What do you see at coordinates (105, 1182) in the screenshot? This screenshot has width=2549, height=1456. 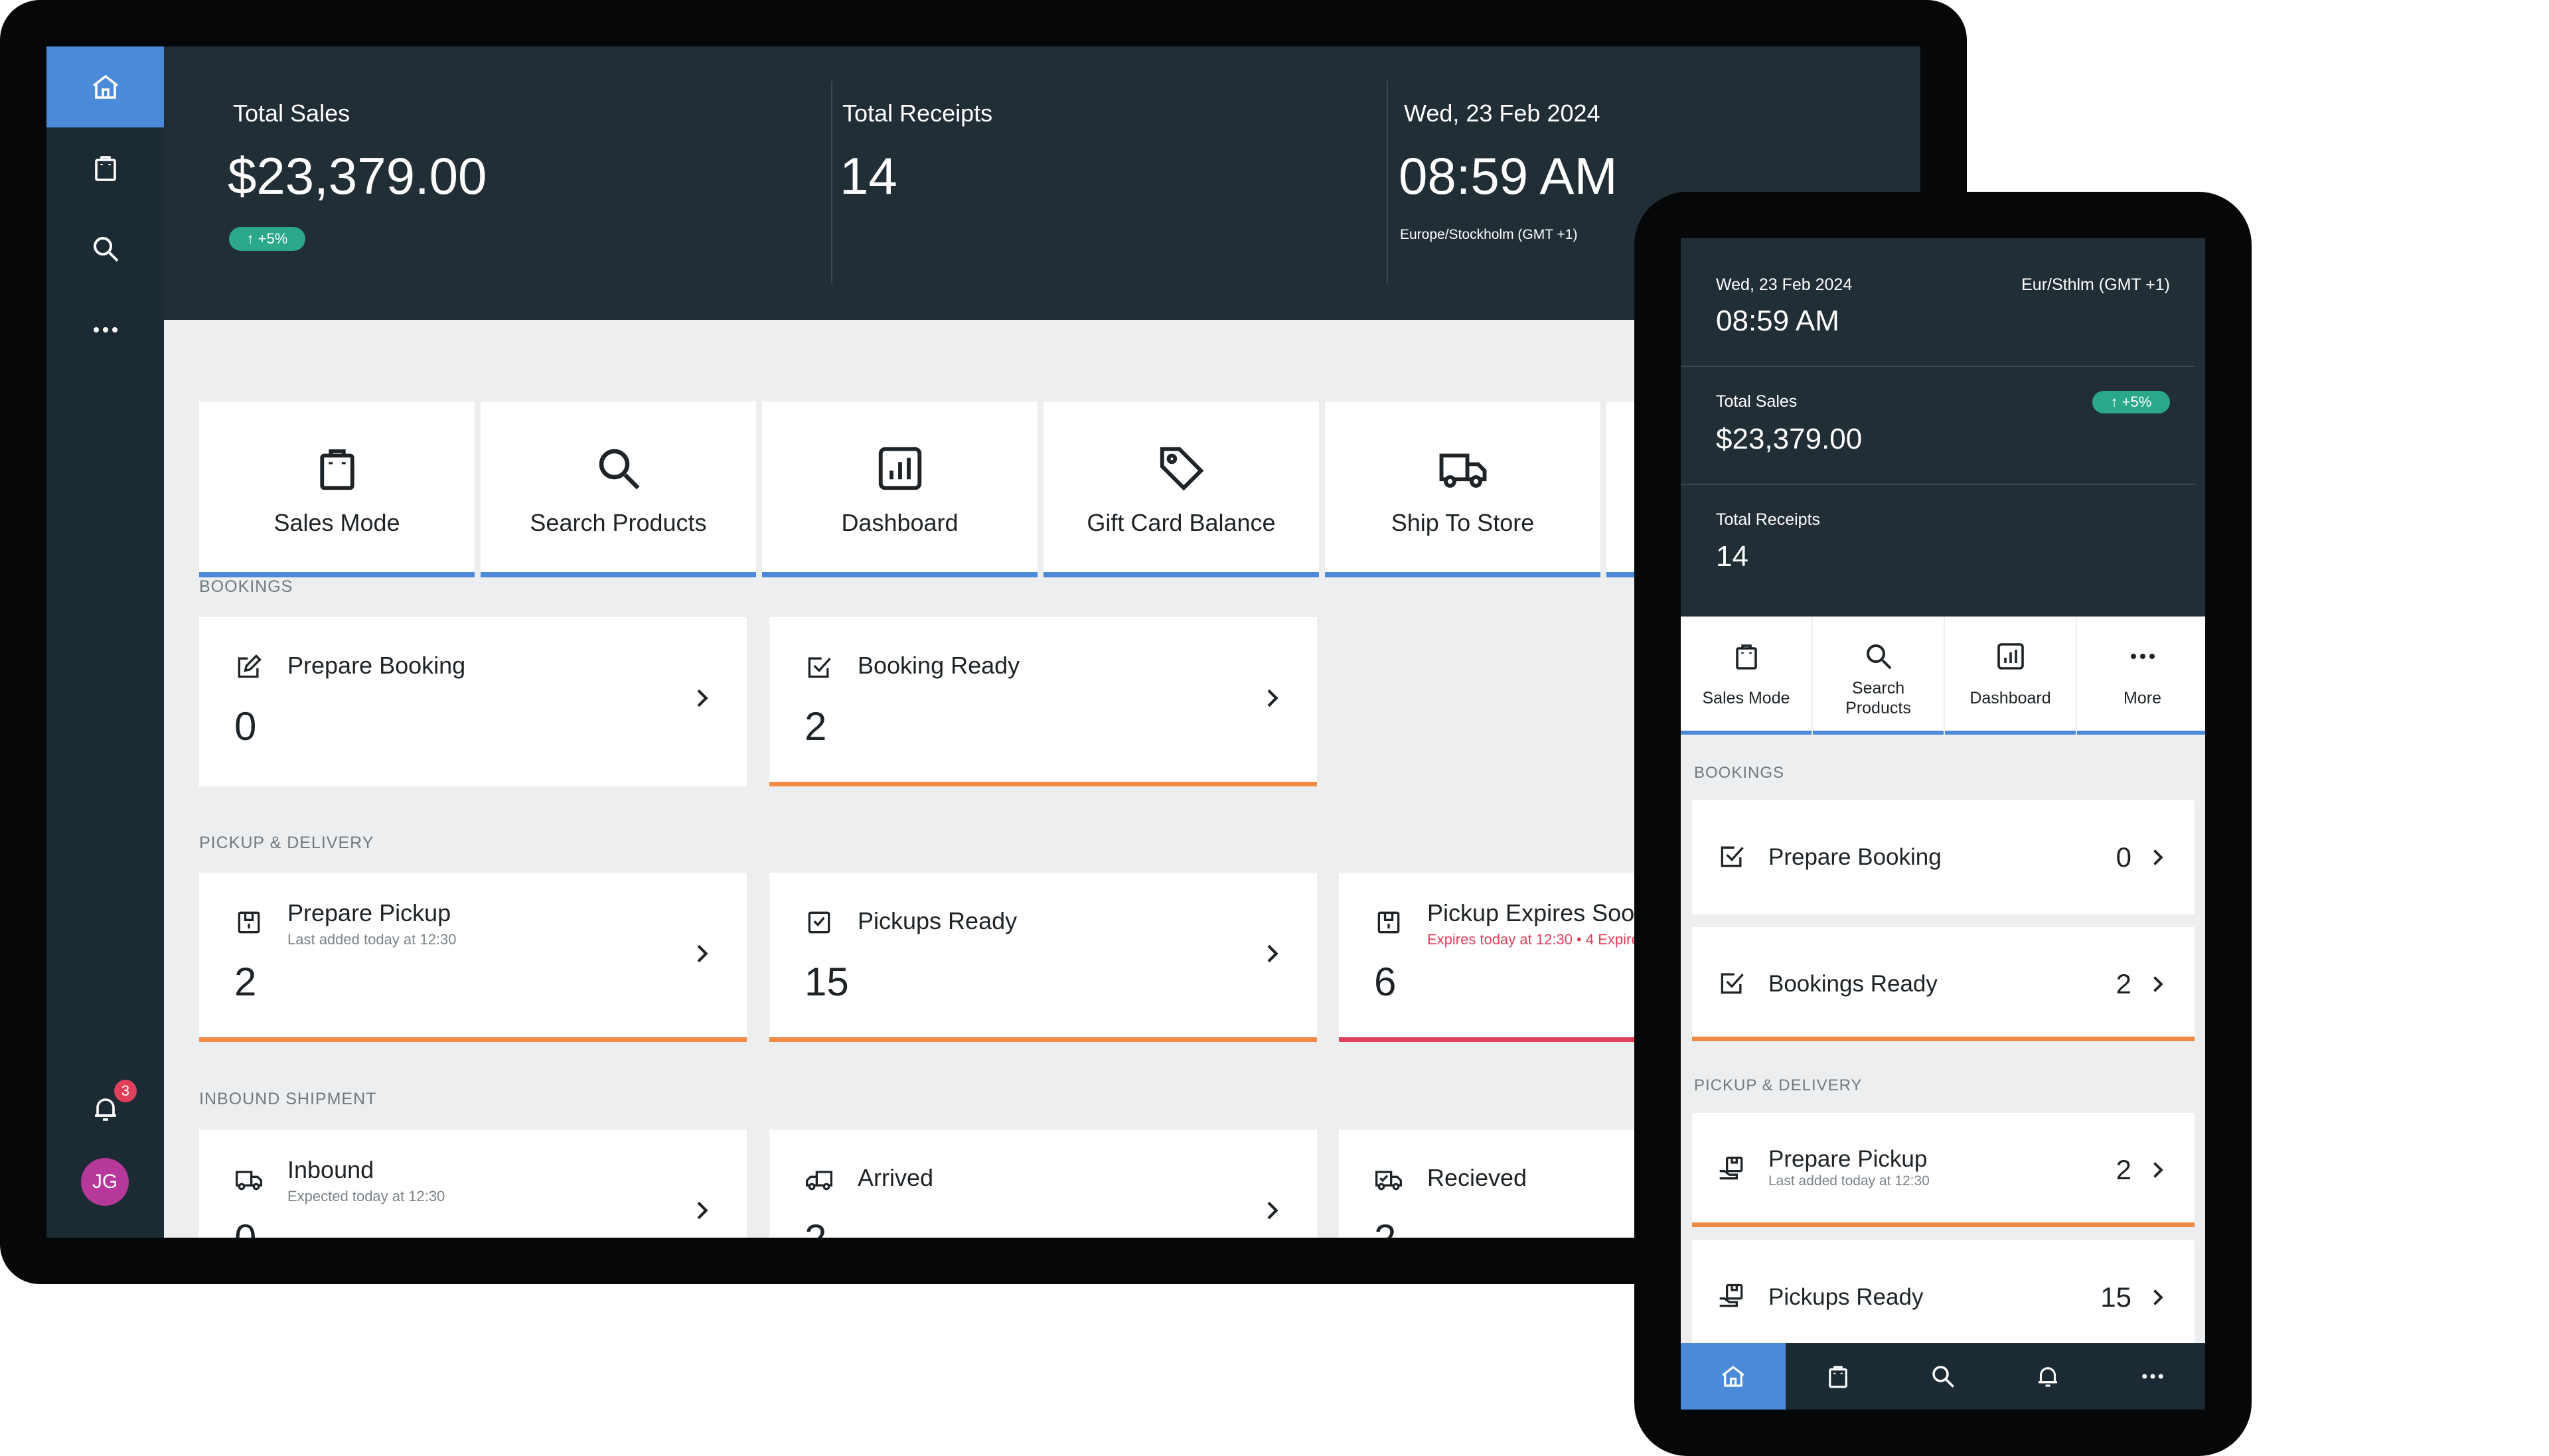 I see `avatar: JG` at bounding box center [105, 1182].